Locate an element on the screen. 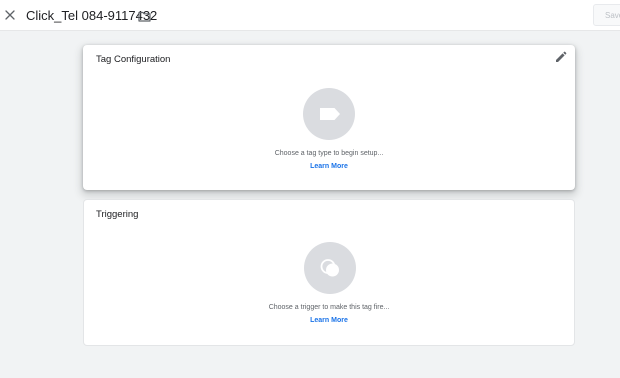  tag-icon is located at coordinates (330, 114).